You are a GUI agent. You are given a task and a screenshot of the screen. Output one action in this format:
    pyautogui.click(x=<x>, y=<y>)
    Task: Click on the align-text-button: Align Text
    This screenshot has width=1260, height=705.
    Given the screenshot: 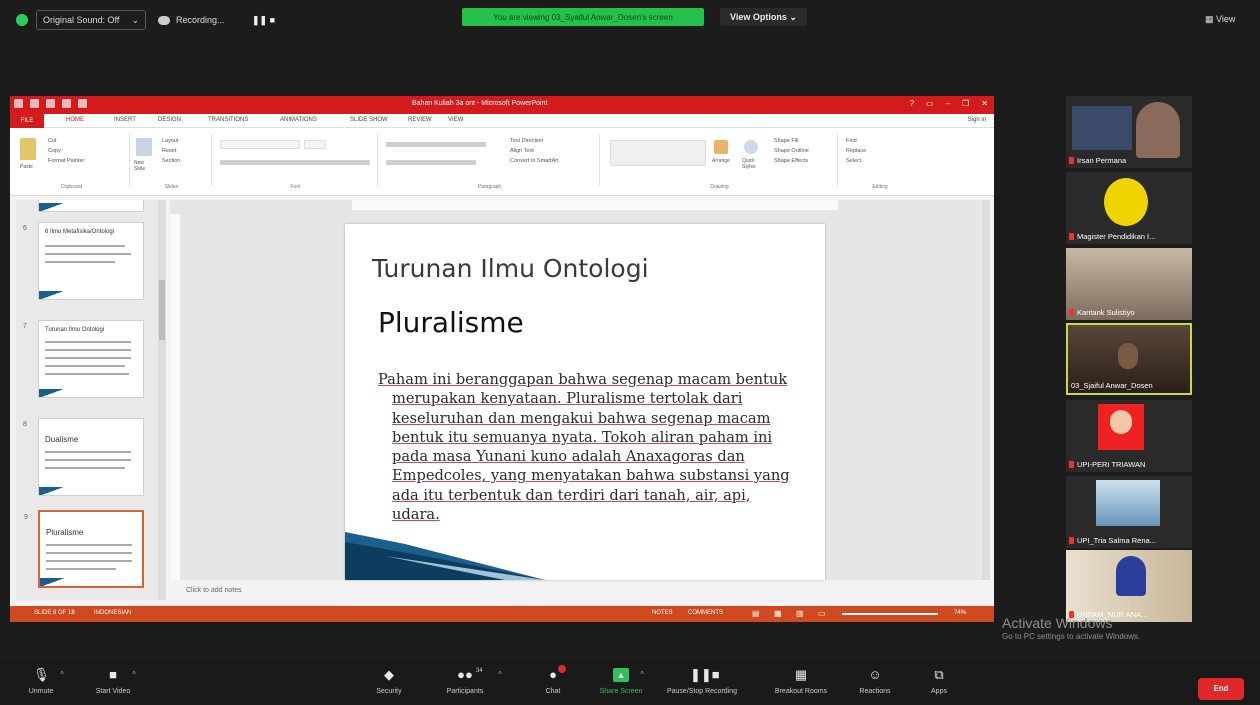 What is the action you would take?
    pyautogui.click(x=522, y=151)
    